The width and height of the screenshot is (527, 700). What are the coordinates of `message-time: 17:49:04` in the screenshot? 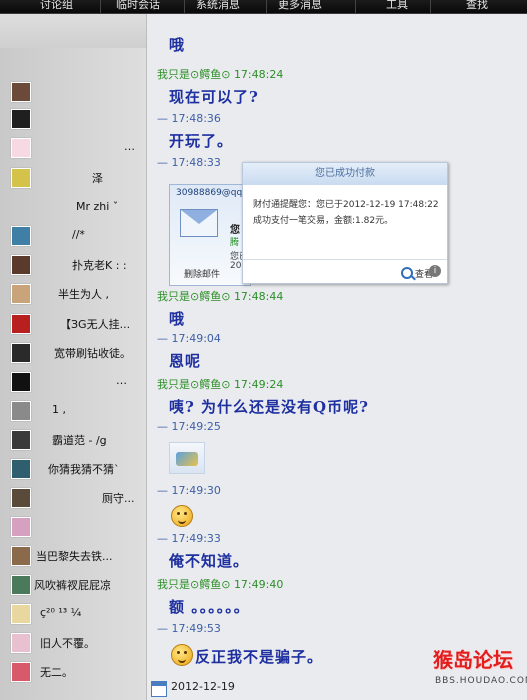 It's located at (196, 338).